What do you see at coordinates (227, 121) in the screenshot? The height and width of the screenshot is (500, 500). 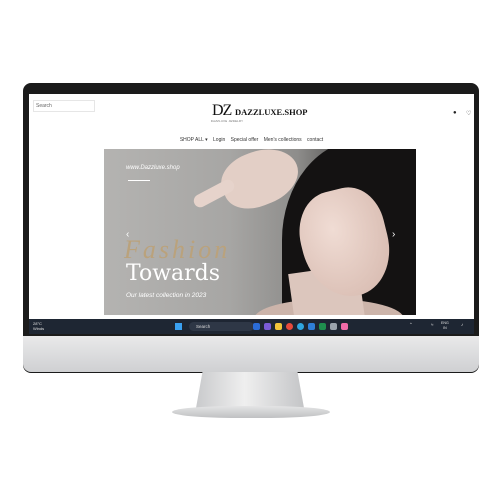 I see `logo-tagline: DAZZLUXE JEWELRY` at bounding box center [227, 121].